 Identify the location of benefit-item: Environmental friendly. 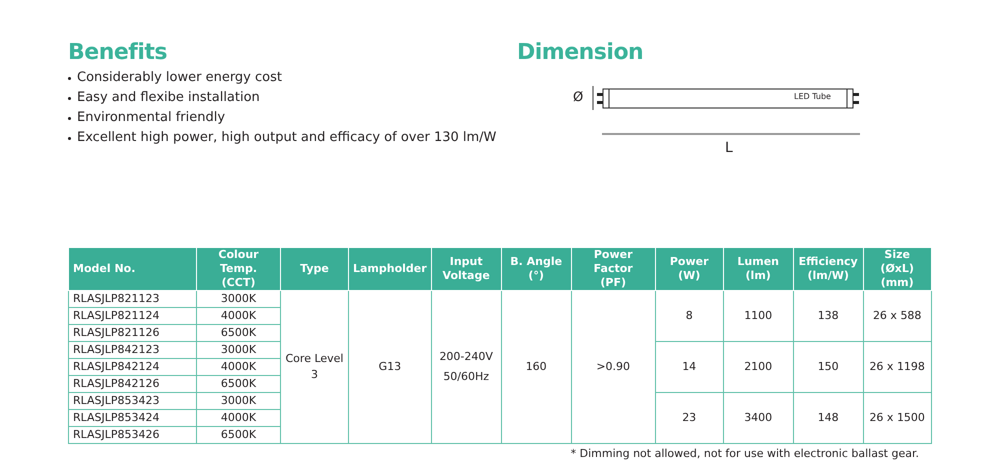
(151, 118).